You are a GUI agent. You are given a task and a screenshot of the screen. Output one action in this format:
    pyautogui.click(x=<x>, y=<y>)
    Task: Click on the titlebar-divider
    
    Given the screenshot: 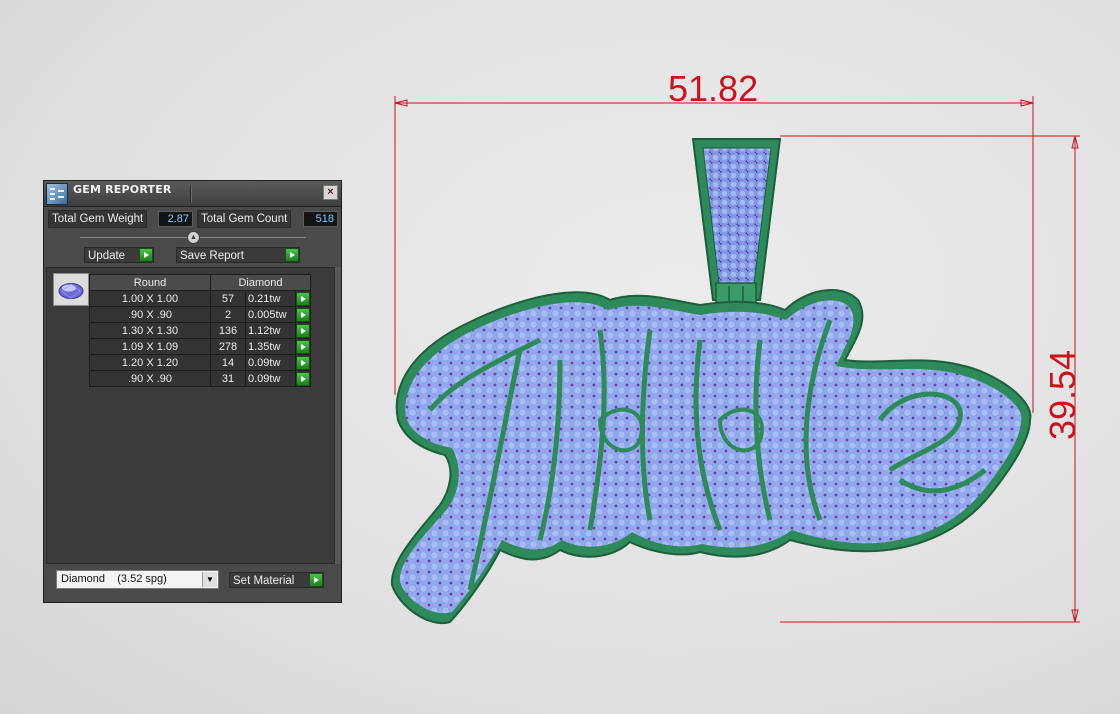 What is the action you would take?
    pyautogui.click(x=191, y=194)
    